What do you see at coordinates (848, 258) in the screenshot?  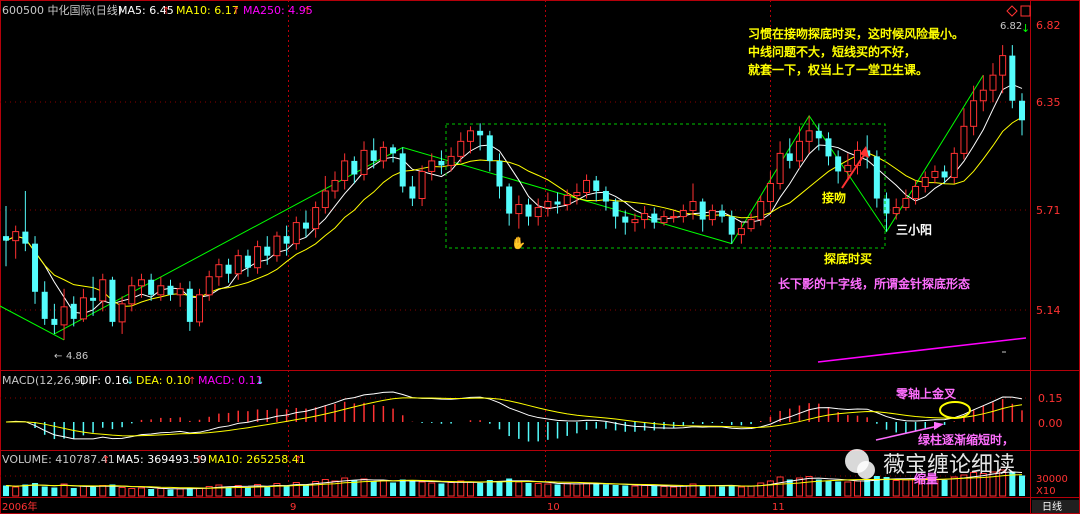 I see `bottom-buy-label: 探底时买` at bounding box center [848, 258].